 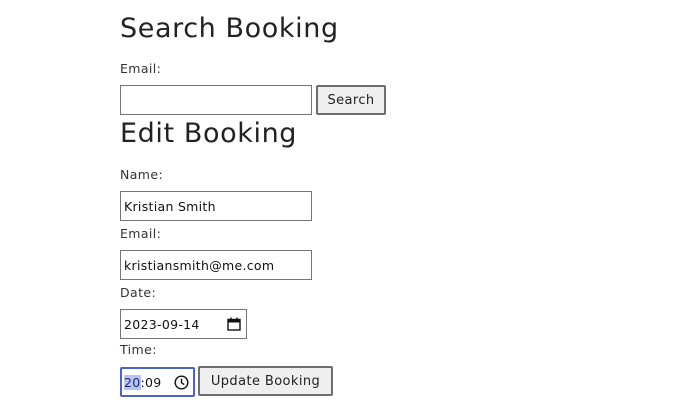 I want to click on date-label: Date:, so click(x=138, y=292).